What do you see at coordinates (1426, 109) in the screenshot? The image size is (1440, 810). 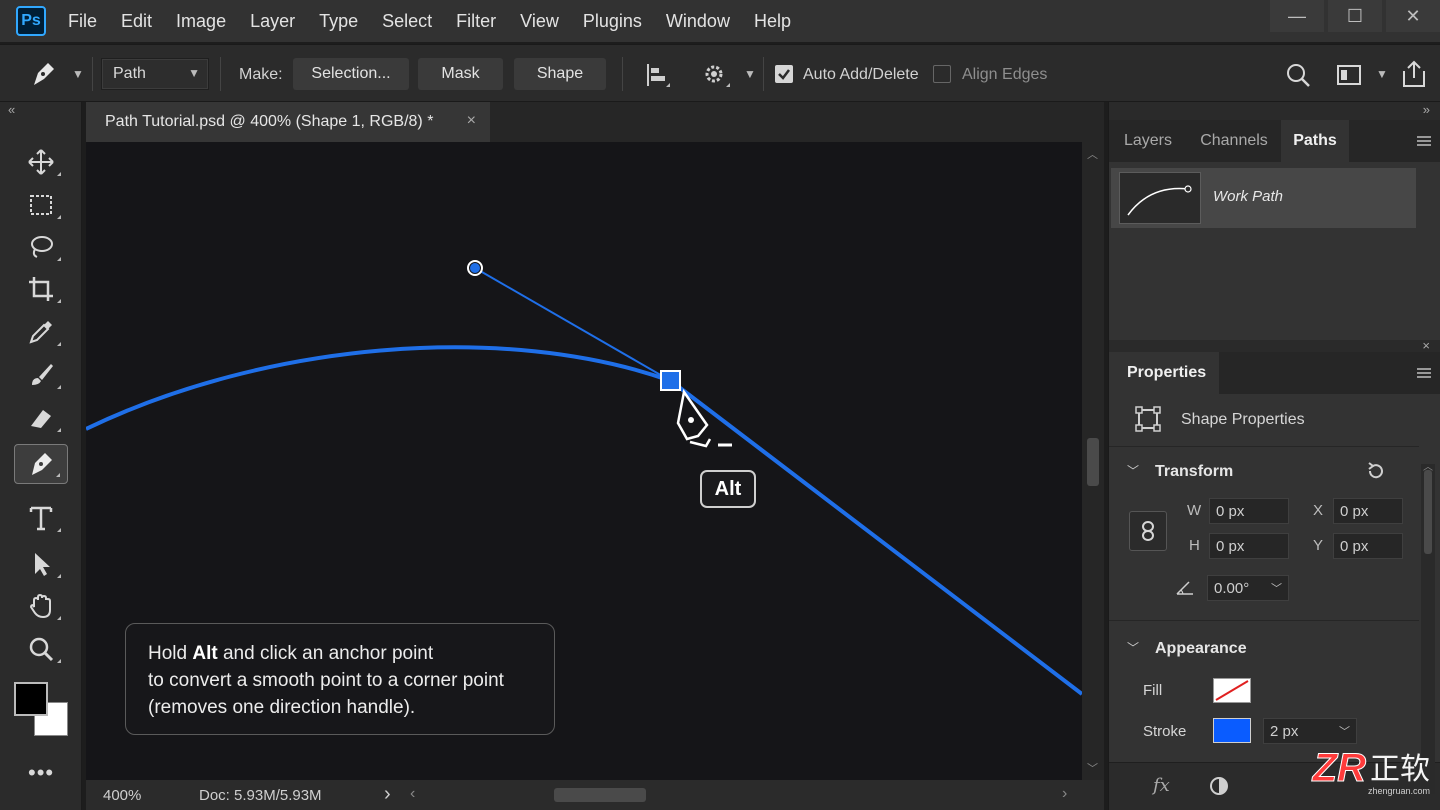 I see `collapse-panels-icon: »` at bounding box center [1426, 109].